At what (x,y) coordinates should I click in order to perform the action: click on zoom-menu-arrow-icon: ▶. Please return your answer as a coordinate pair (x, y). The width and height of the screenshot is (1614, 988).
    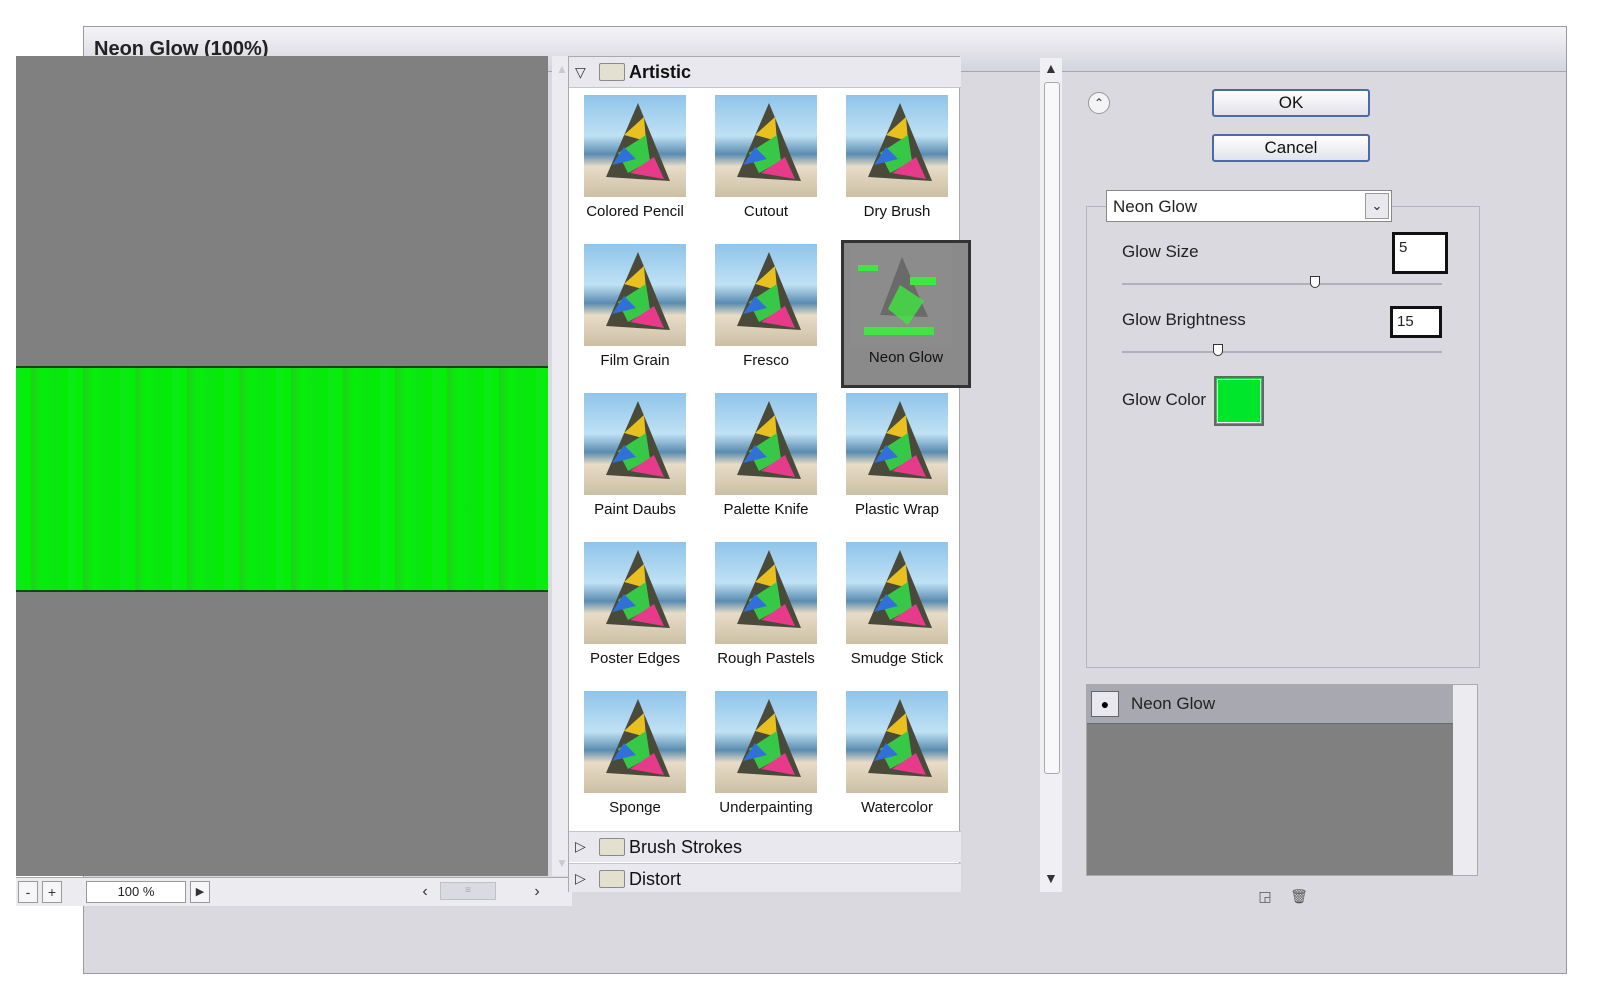
    Looking at the image, I should click on (200, 892).